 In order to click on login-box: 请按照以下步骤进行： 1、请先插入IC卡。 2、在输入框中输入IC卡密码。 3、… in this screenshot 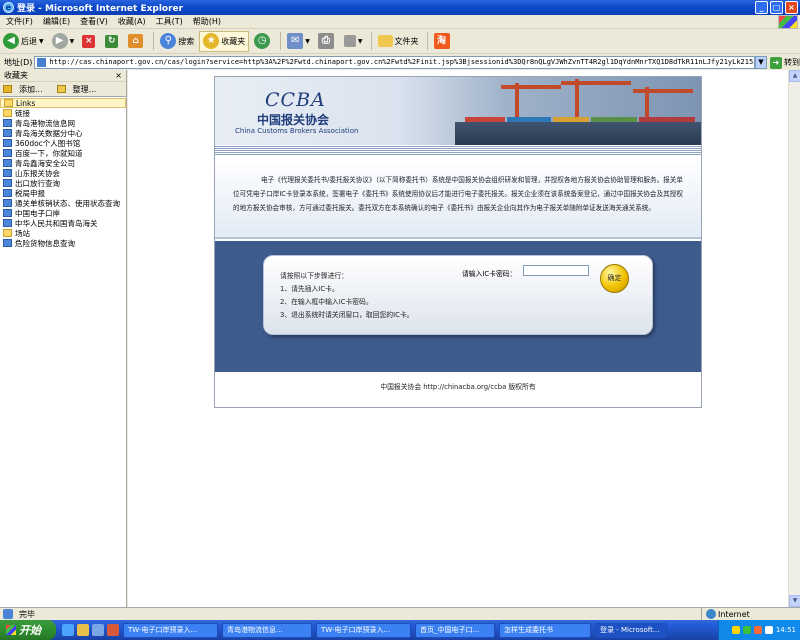, I will do `click(458, 295)`.